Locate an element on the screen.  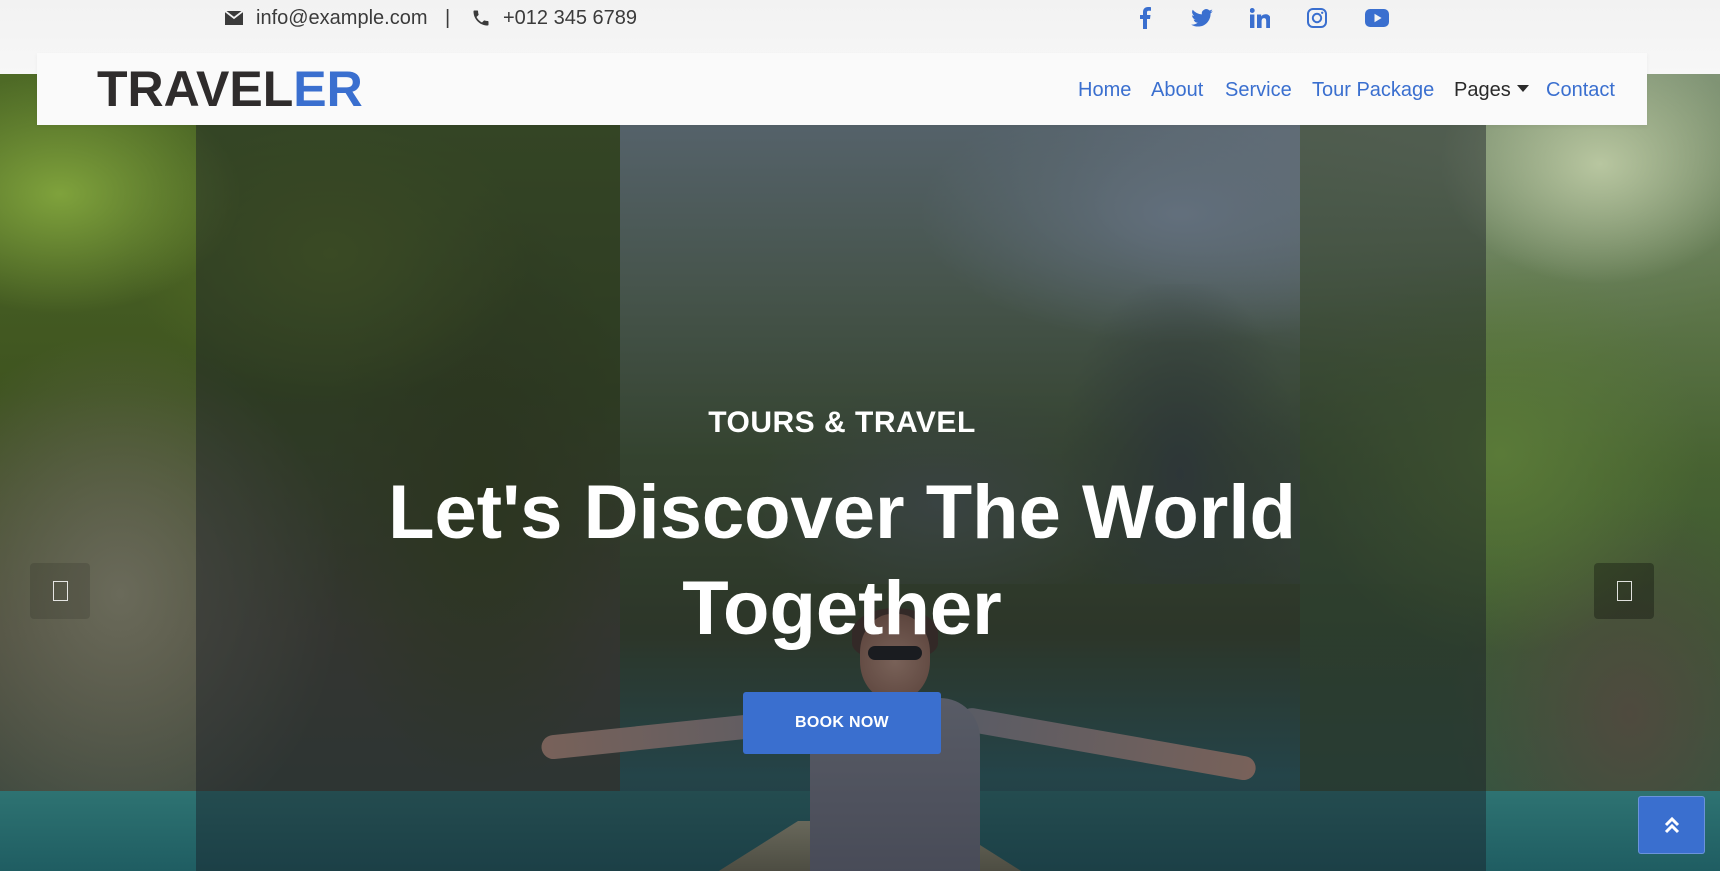
site-logo: TRAVELER is located at coordinates (230, 89).